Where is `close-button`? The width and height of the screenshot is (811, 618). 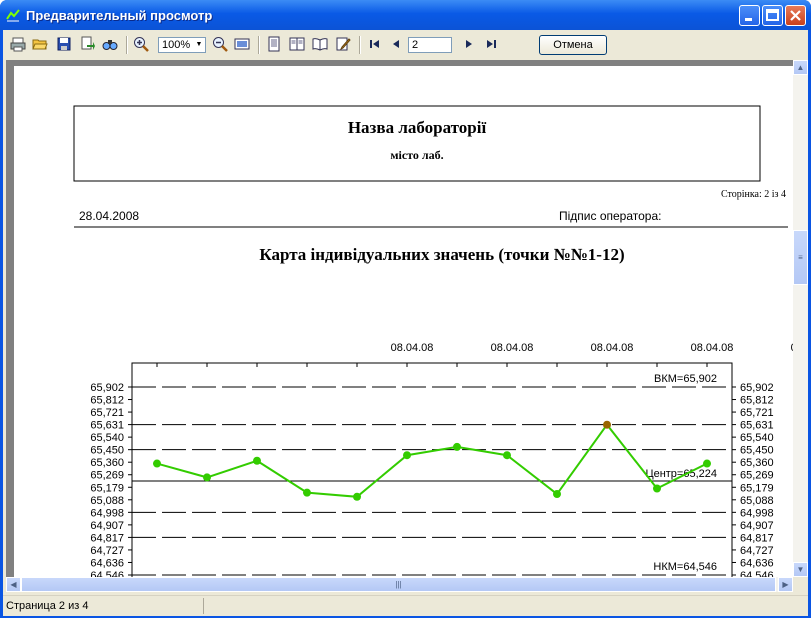
close-button is located at coordinates (795, 15).